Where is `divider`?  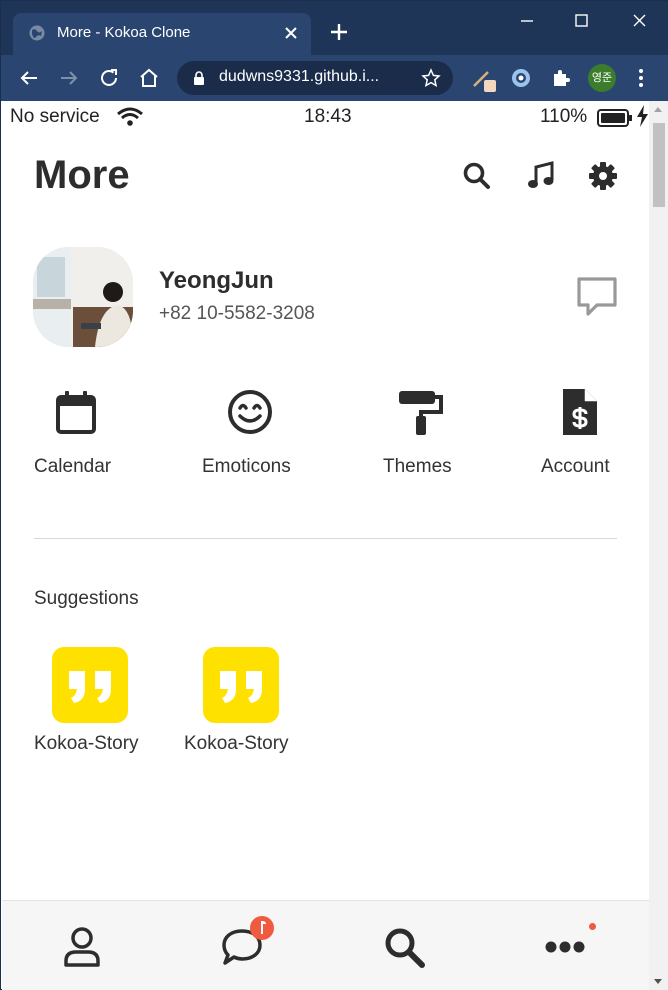
divider is located at coordinates (325, 538).